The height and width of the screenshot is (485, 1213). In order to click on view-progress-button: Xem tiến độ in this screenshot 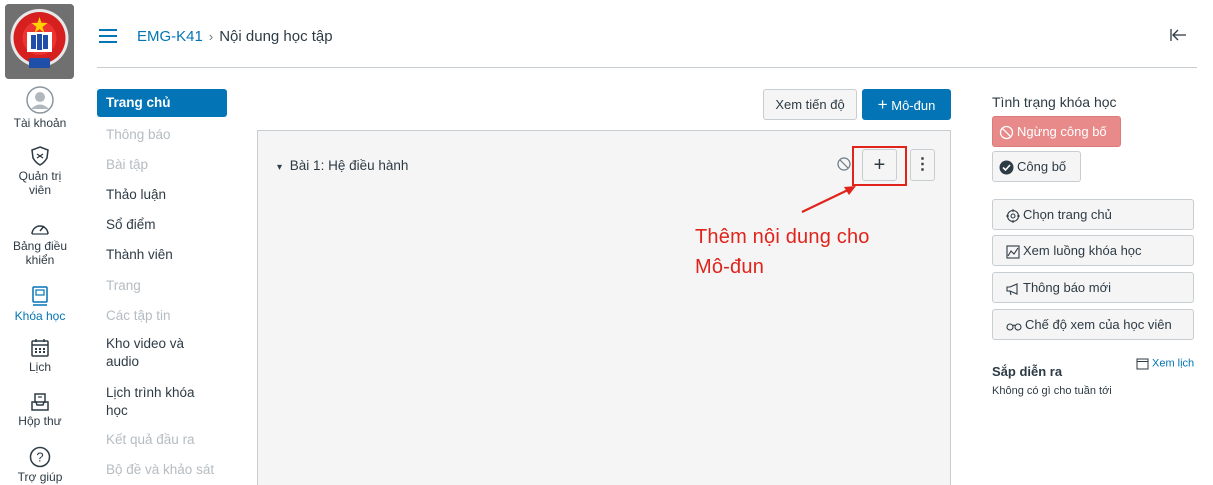, I will do `click(810, 104)`.